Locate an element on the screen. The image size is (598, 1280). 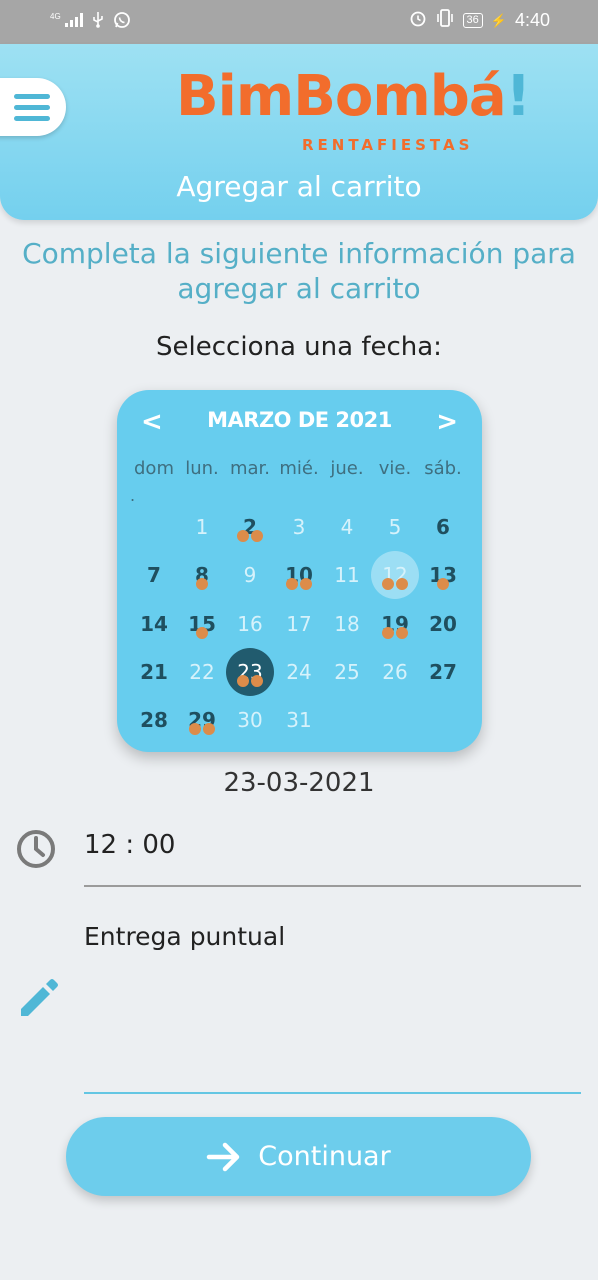
continue-button-label: Continuar is located at coordinates (324, 1156).